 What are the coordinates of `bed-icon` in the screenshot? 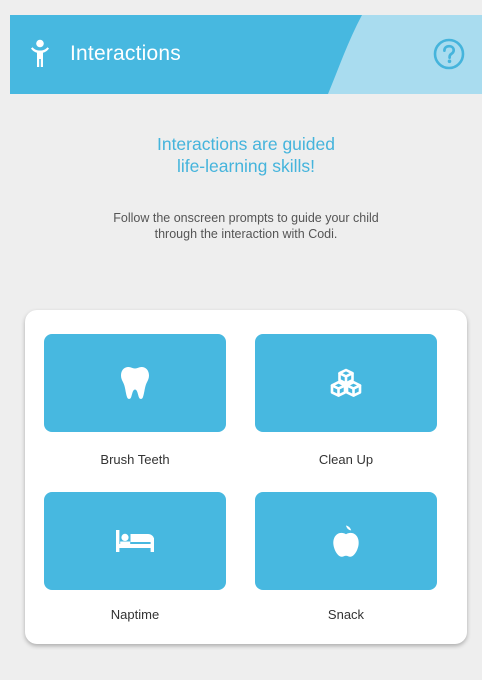 It's located at (135, 541).